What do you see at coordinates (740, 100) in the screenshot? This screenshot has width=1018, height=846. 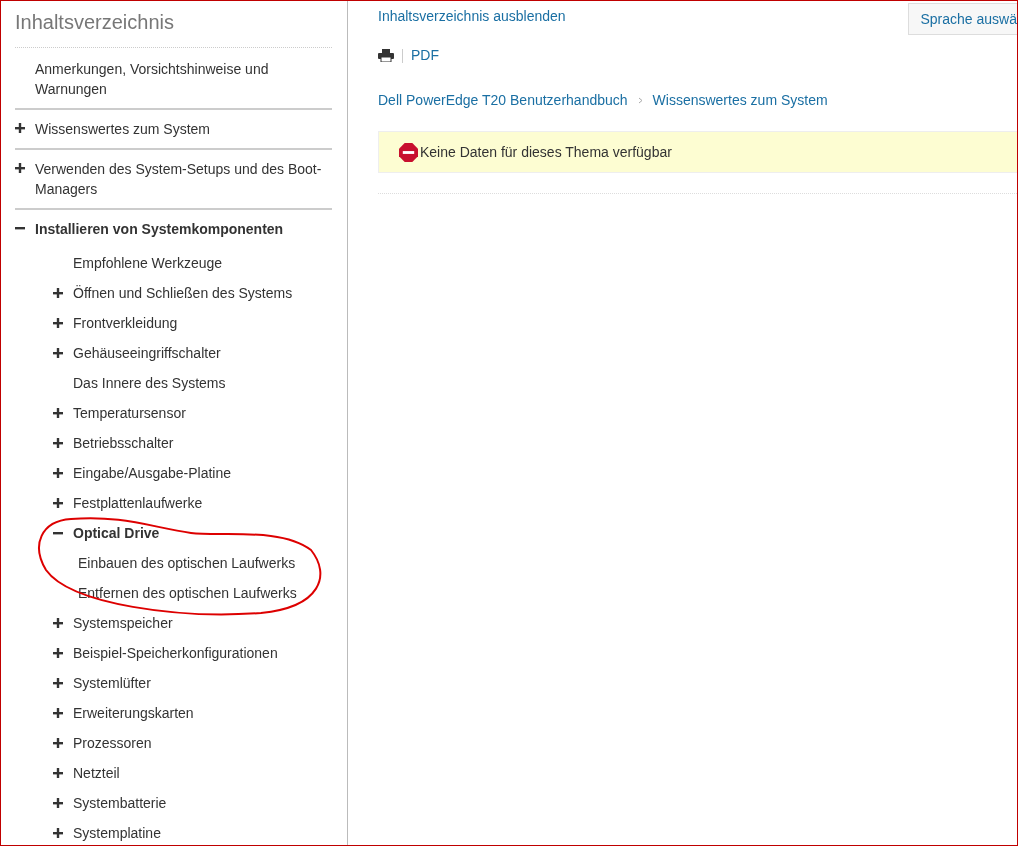 I see `breadcrumb-link: Wissenswertes zum System` at bounding box center [740, 100].